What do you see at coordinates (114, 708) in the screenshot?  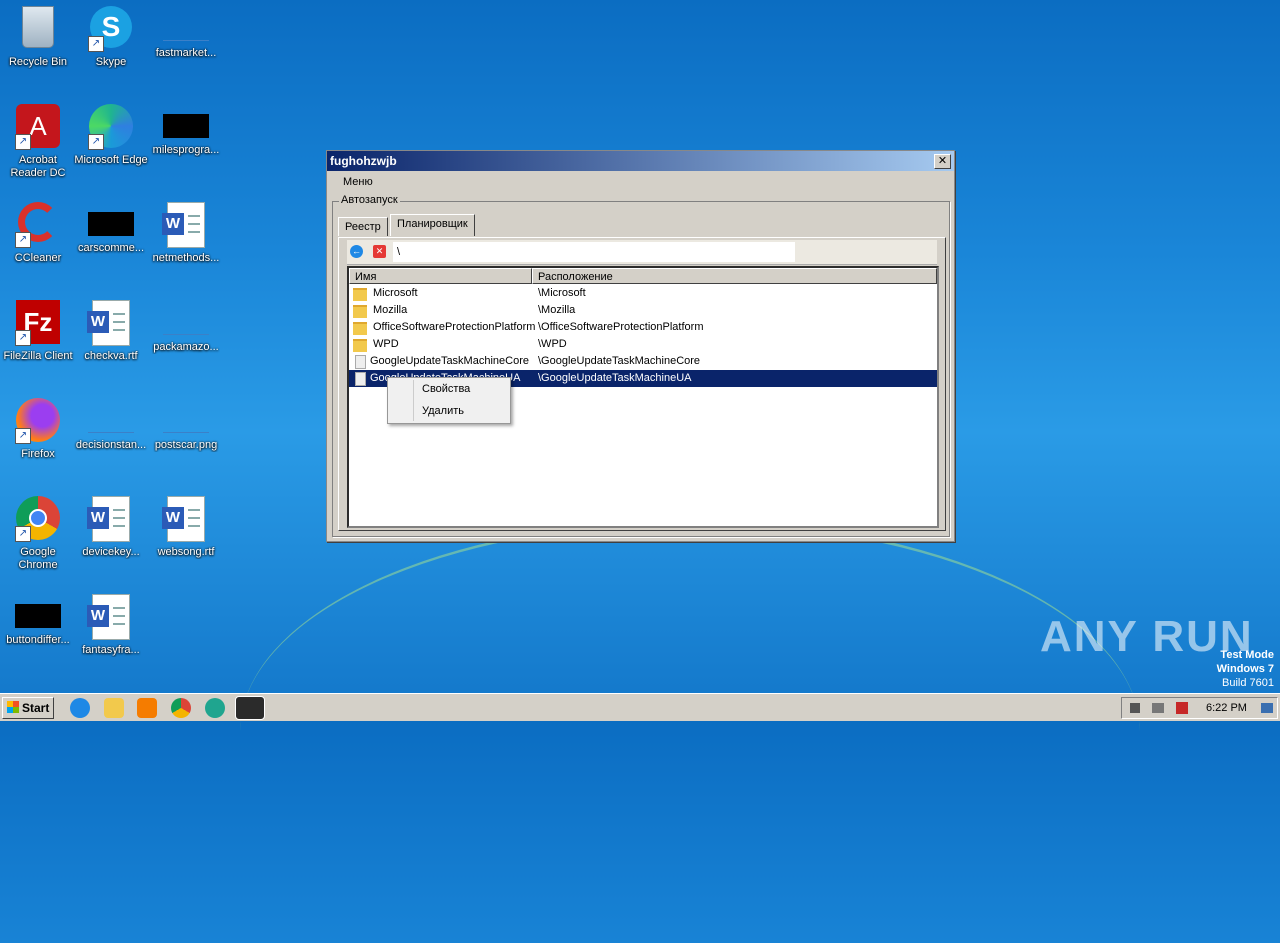 I see `explorer-folder-icon` at bounding box center [114, 708].